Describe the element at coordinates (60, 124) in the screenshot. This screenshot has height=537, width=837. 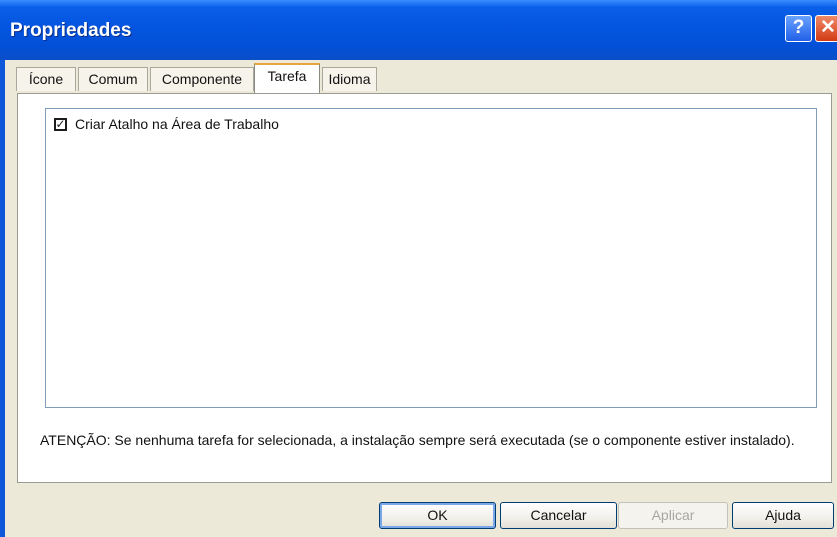
I see `create-shortcut-checkbox: ✓` at that location.